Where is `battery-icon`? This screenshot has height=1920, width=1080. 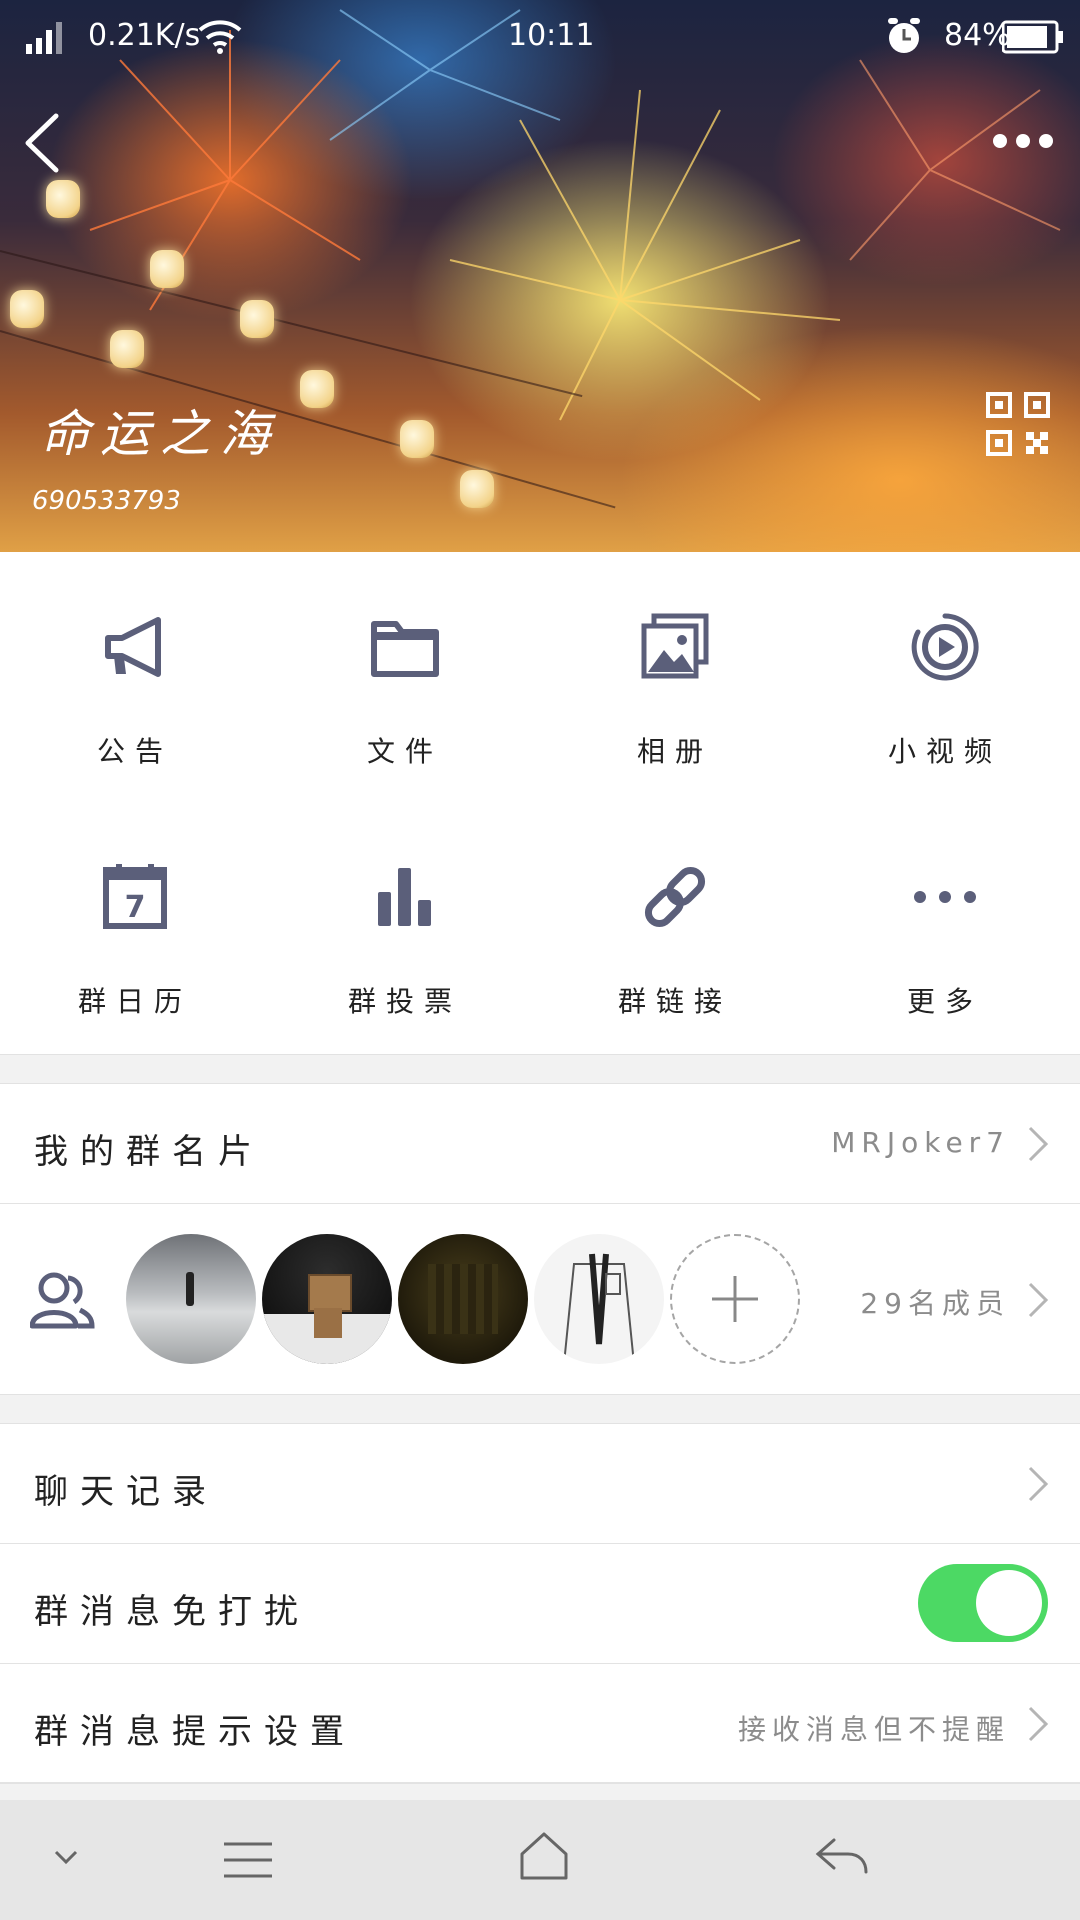
battery-icon is located at coordinates (1032, 37).